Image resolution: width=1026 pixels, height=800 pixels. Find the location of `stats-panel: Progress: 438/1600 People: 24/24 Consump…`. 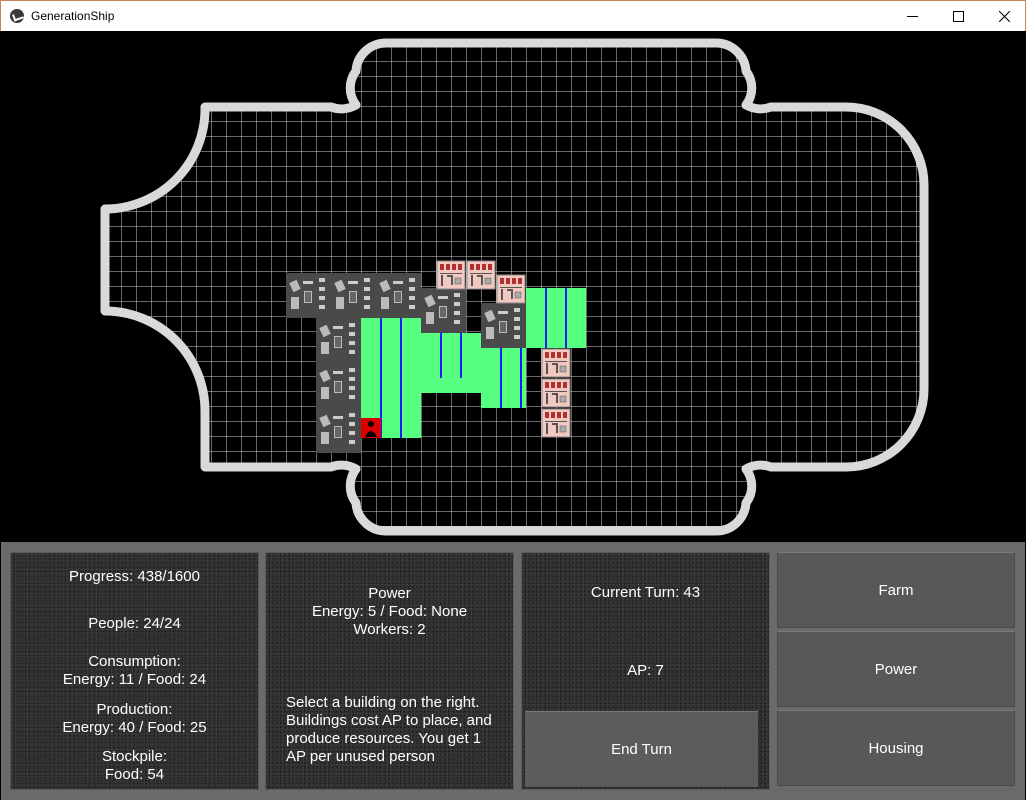

stats-panel: Progress: 438/1600 People: 24/24 Consump… is located at coordinates (134, 671).